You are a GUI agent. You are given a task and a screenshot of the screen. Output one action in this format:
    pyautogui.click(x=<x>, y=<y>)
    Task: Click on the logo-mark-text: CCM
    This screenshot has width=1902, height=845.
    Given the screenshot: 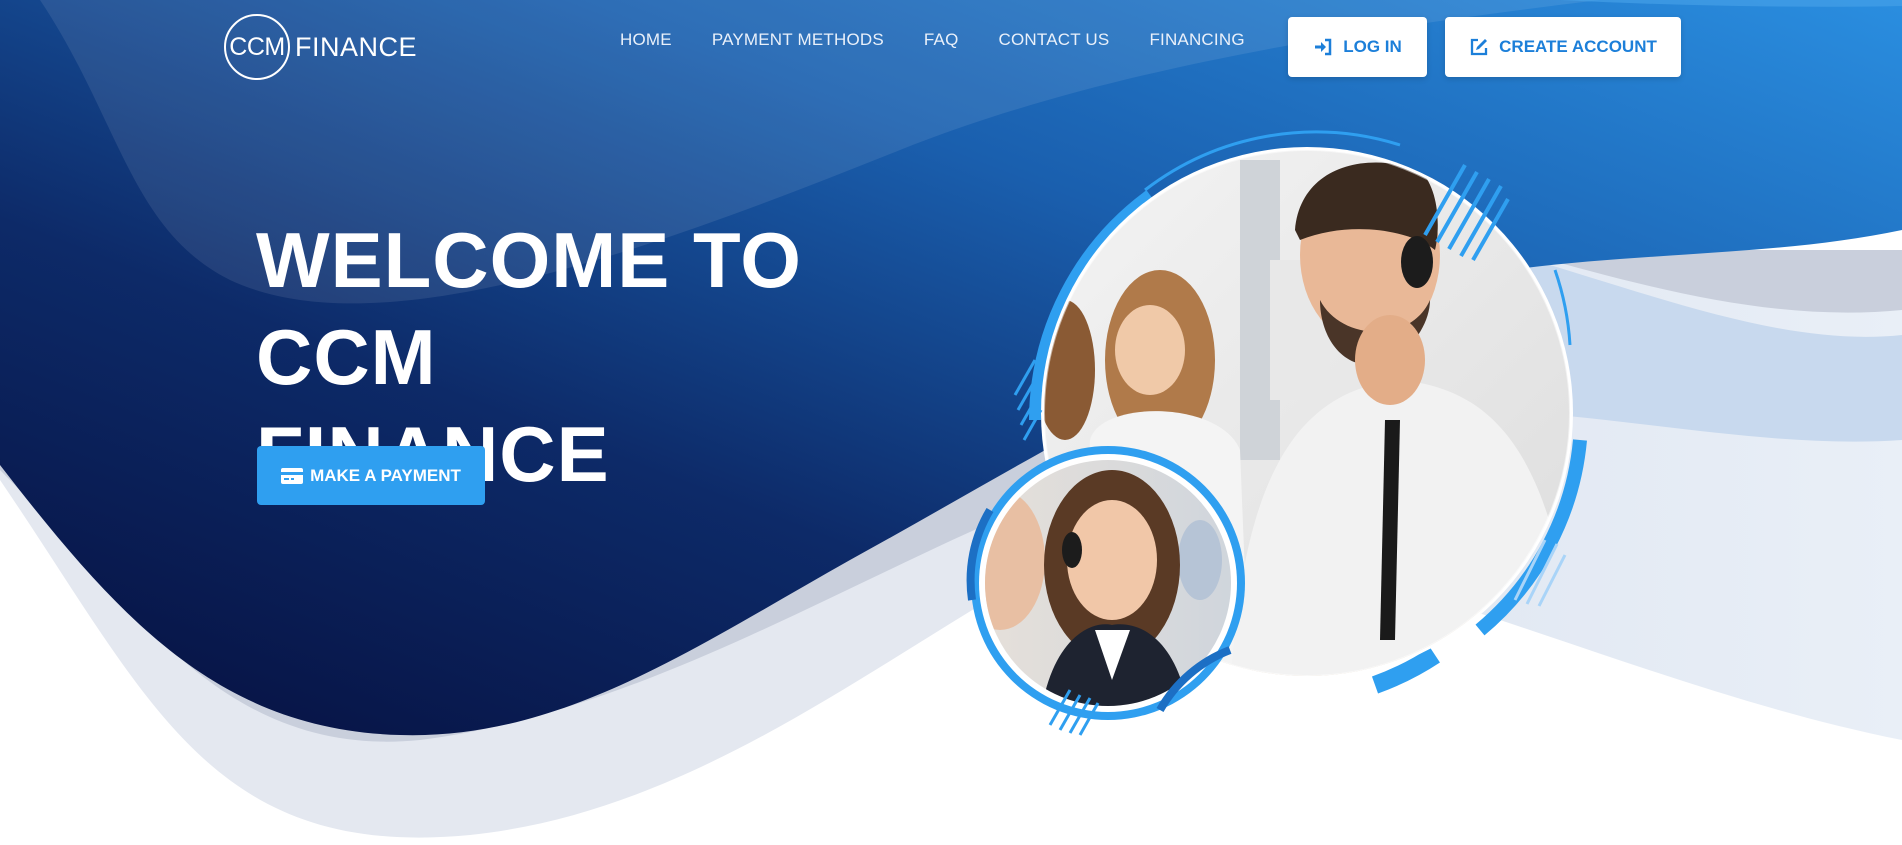 What is the action you would take?
    pyautogui.click(x=257, y=46)
    